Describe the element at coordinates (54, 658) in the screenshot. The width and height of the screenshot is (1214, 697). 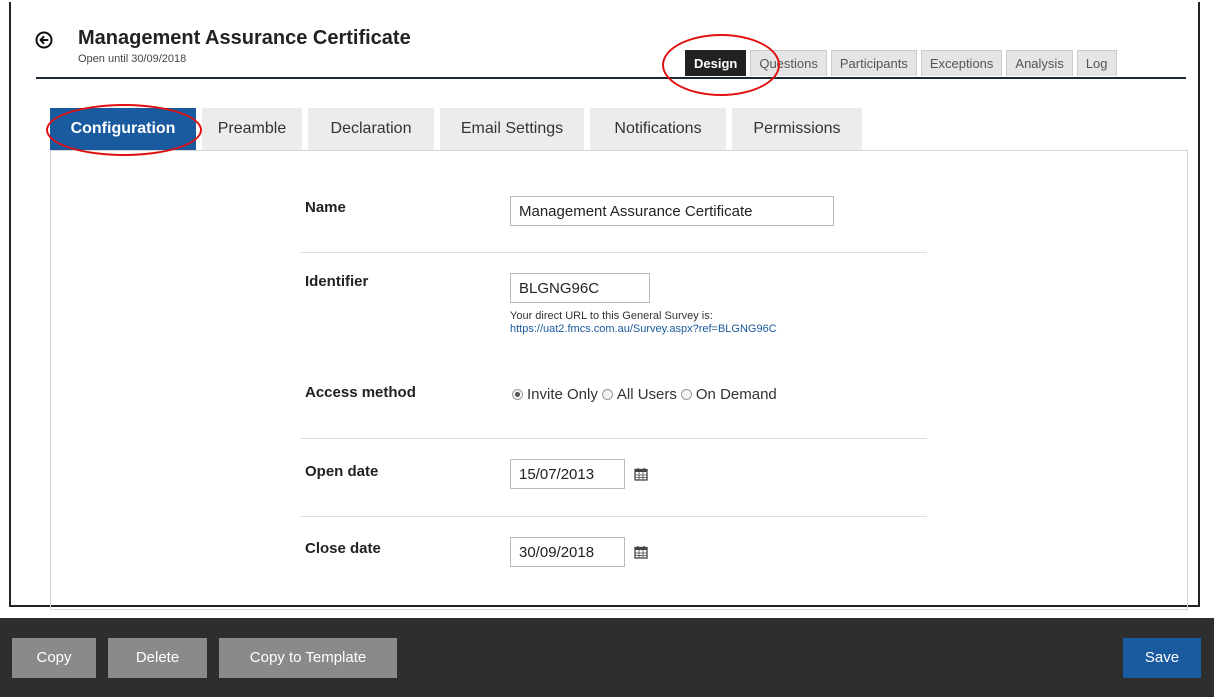
I see `copy-button: Copy` at that location.